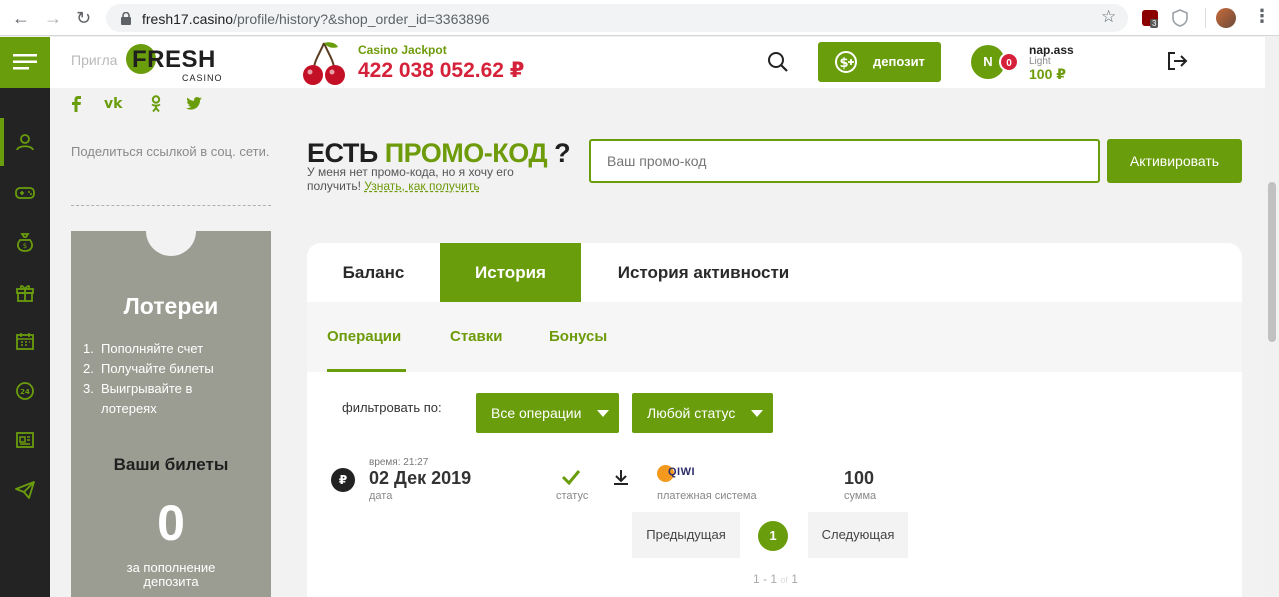 The height and width of the screenshot is (597, 1279). I want to click on profile-avatar, so click(1226, 18).